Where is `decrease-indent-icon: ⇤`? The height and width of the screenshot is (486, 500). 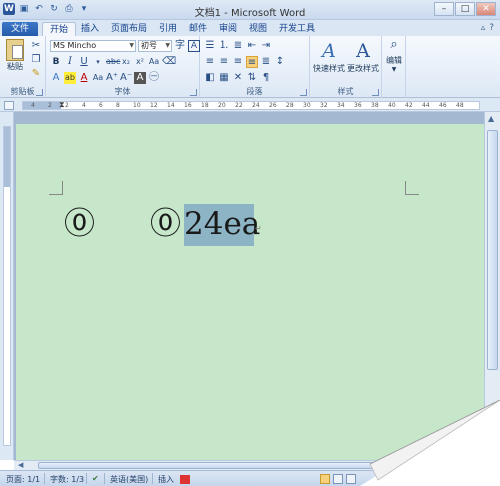
decrease-indent-icon: ⇤ is located at coordinates (252, 46).